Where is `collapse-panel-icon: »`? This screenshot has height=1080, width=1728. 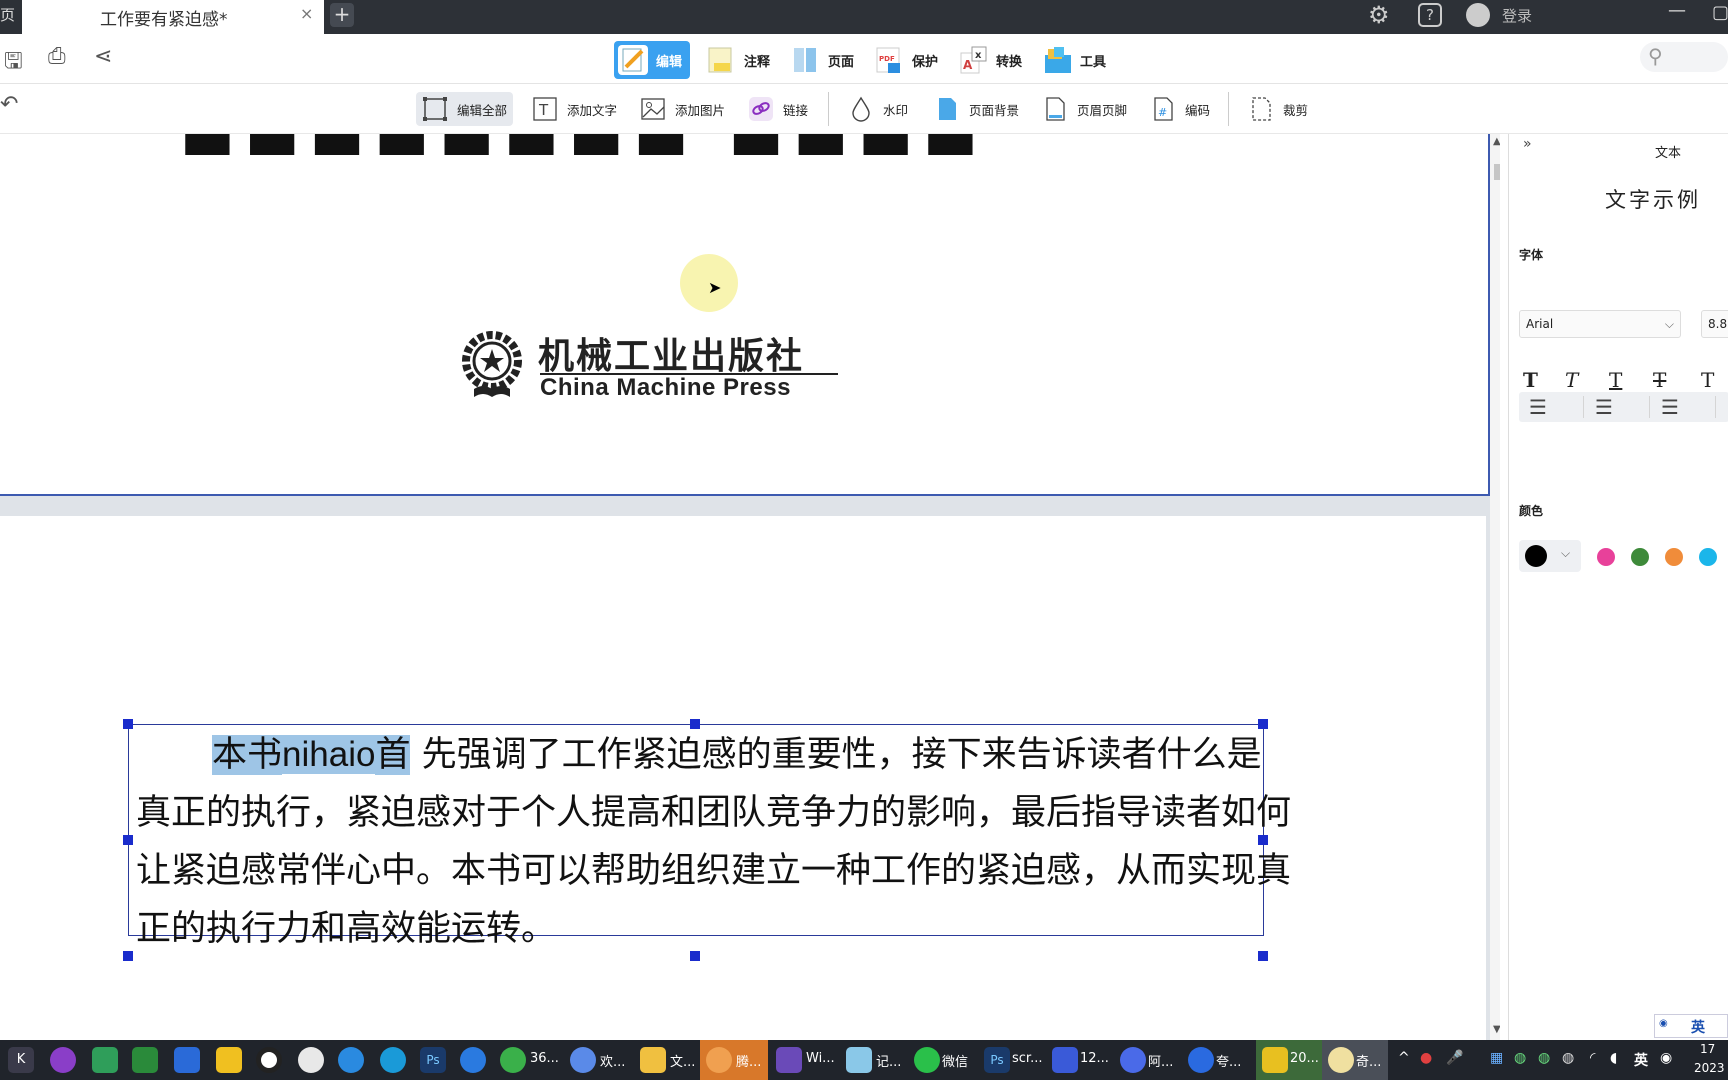
collapse-panel-icon: » is located at coordinates (1527, 144).